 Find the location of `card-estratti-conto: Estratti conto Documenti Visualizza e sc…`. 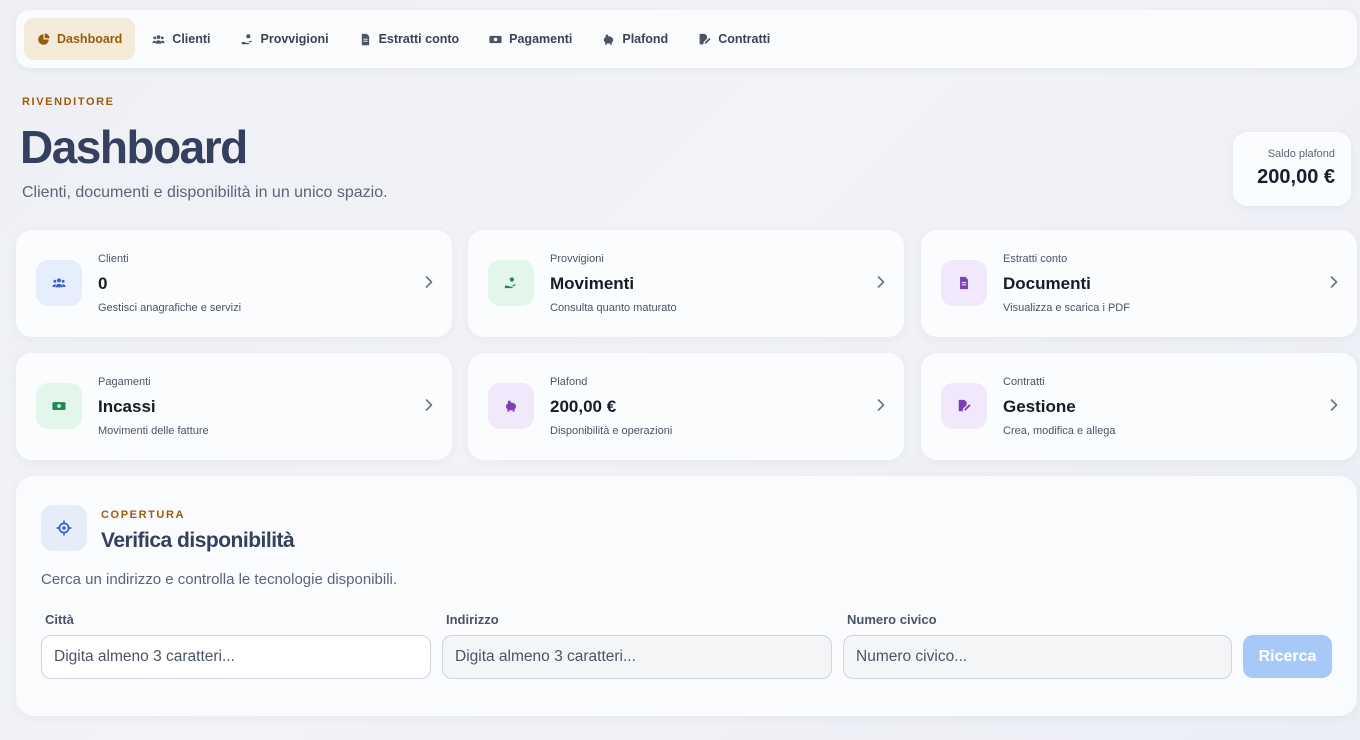

card-estratti-conto: Estratti conto Documenti Visualizza e sc… is located at coordinates (1139, 283).